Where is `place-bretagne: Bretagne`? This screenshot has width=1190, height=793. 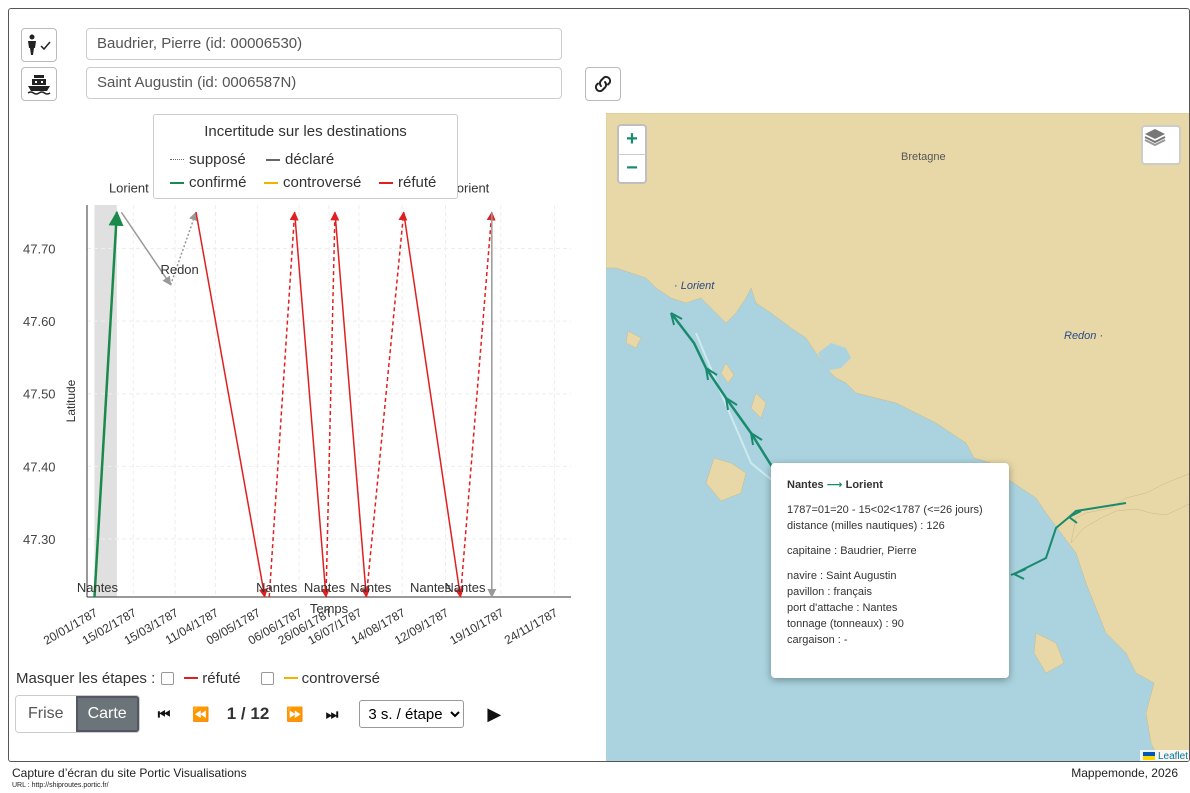 place-bretagne: Bretagne is located at coordinates (923, 157).